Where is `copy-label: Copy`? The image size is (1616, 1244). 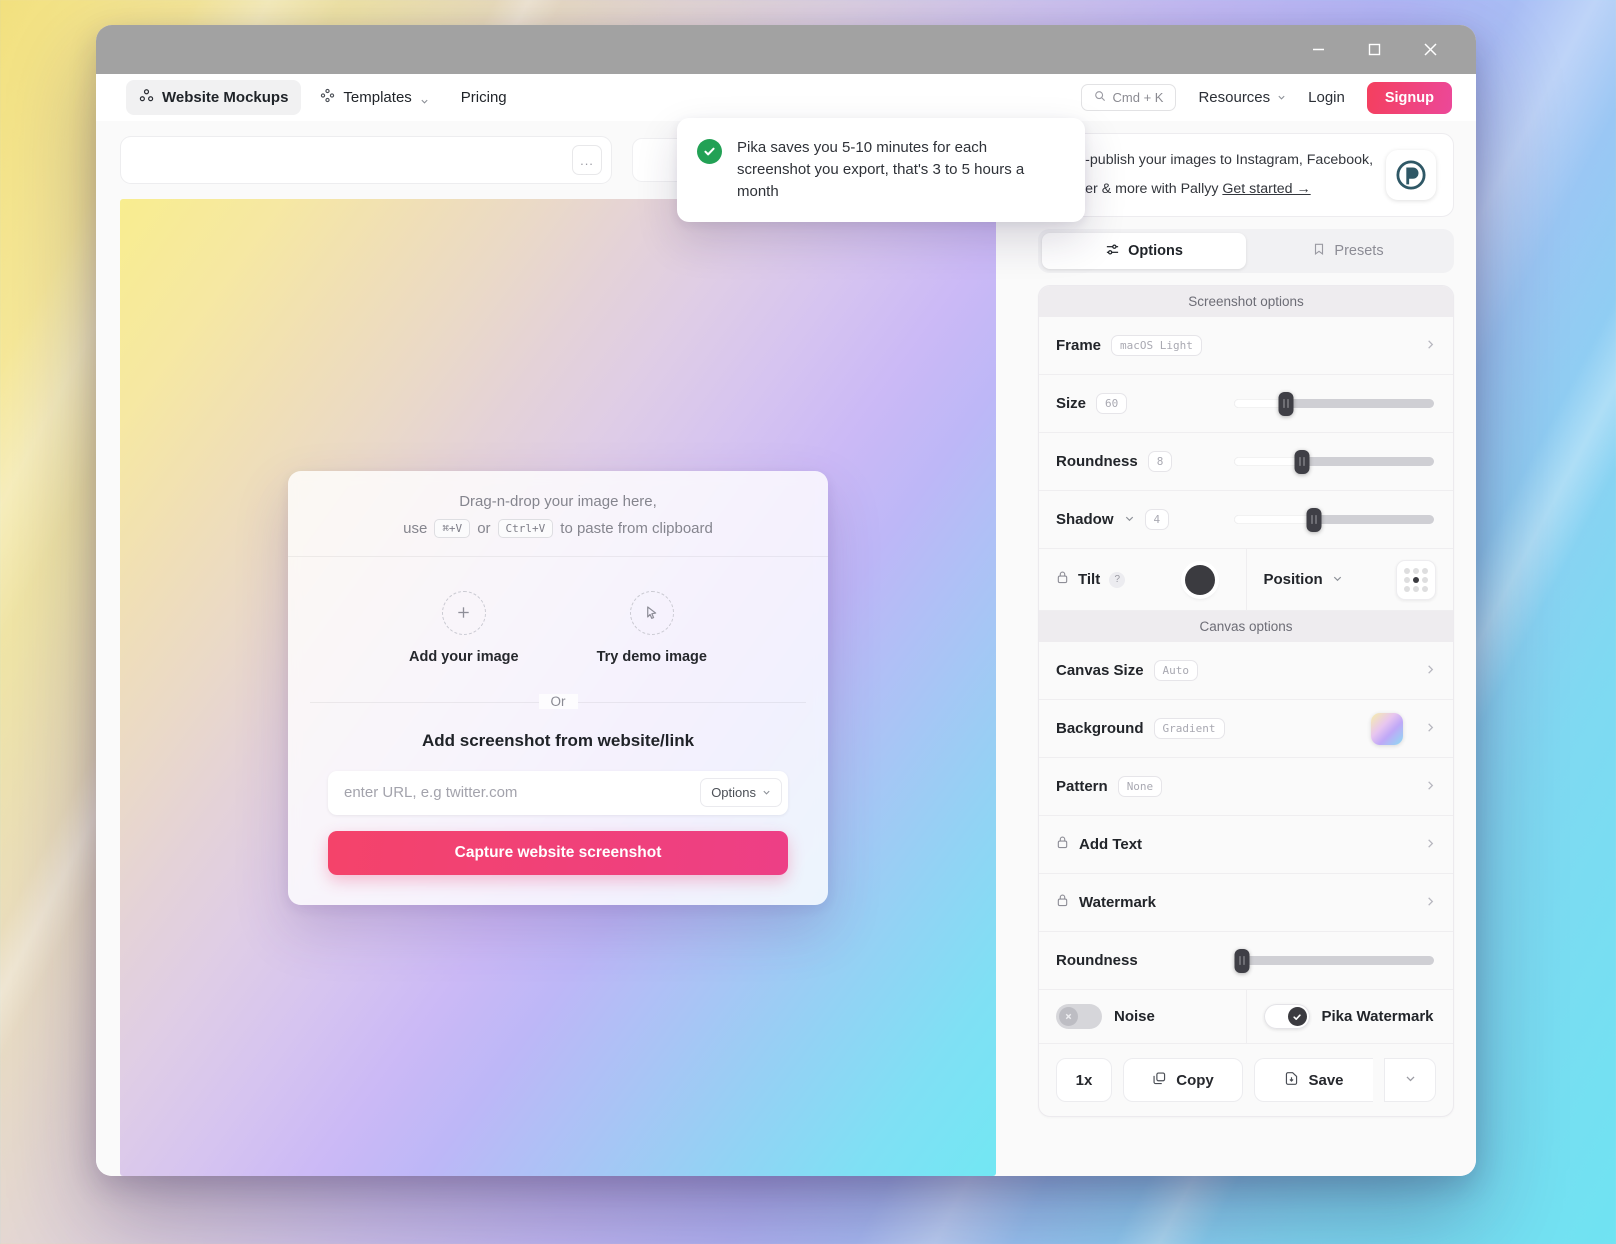 copy-label: Copy is located at coordinates (1195, 1080).